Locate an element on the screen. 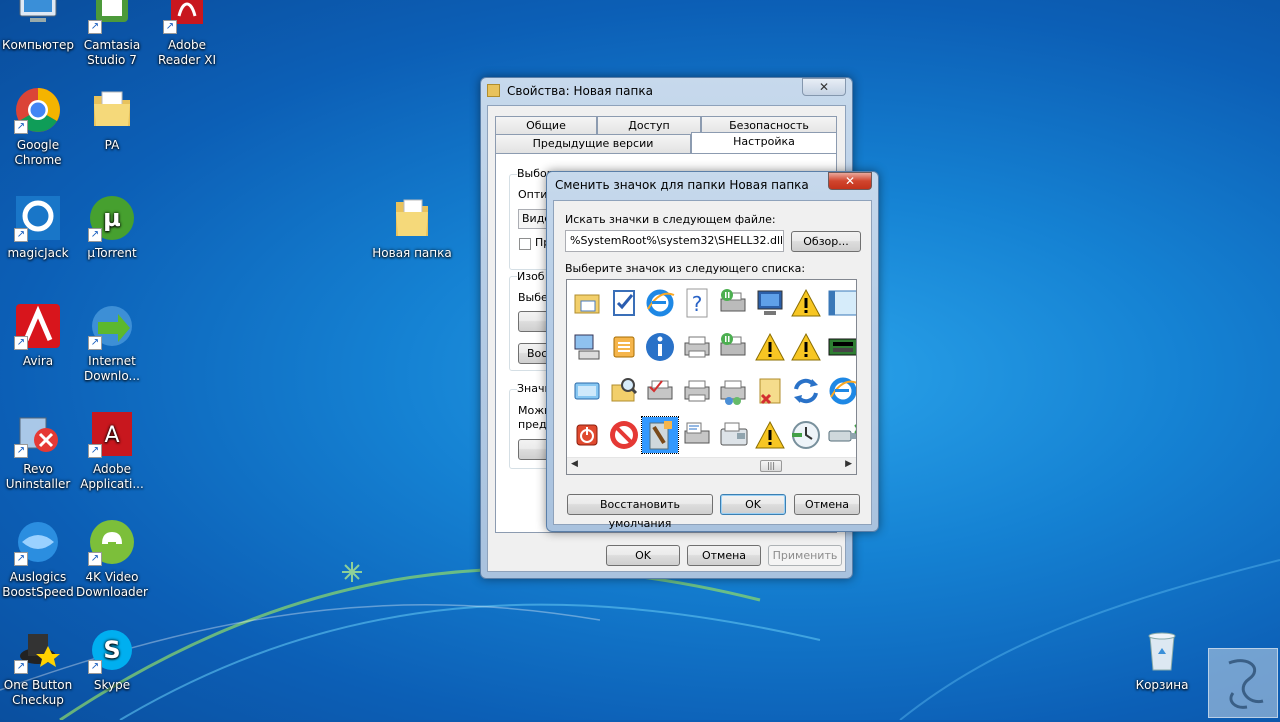  desktop-icon-magicjack: ↗ magicJack is located at coordinates (38, 227).